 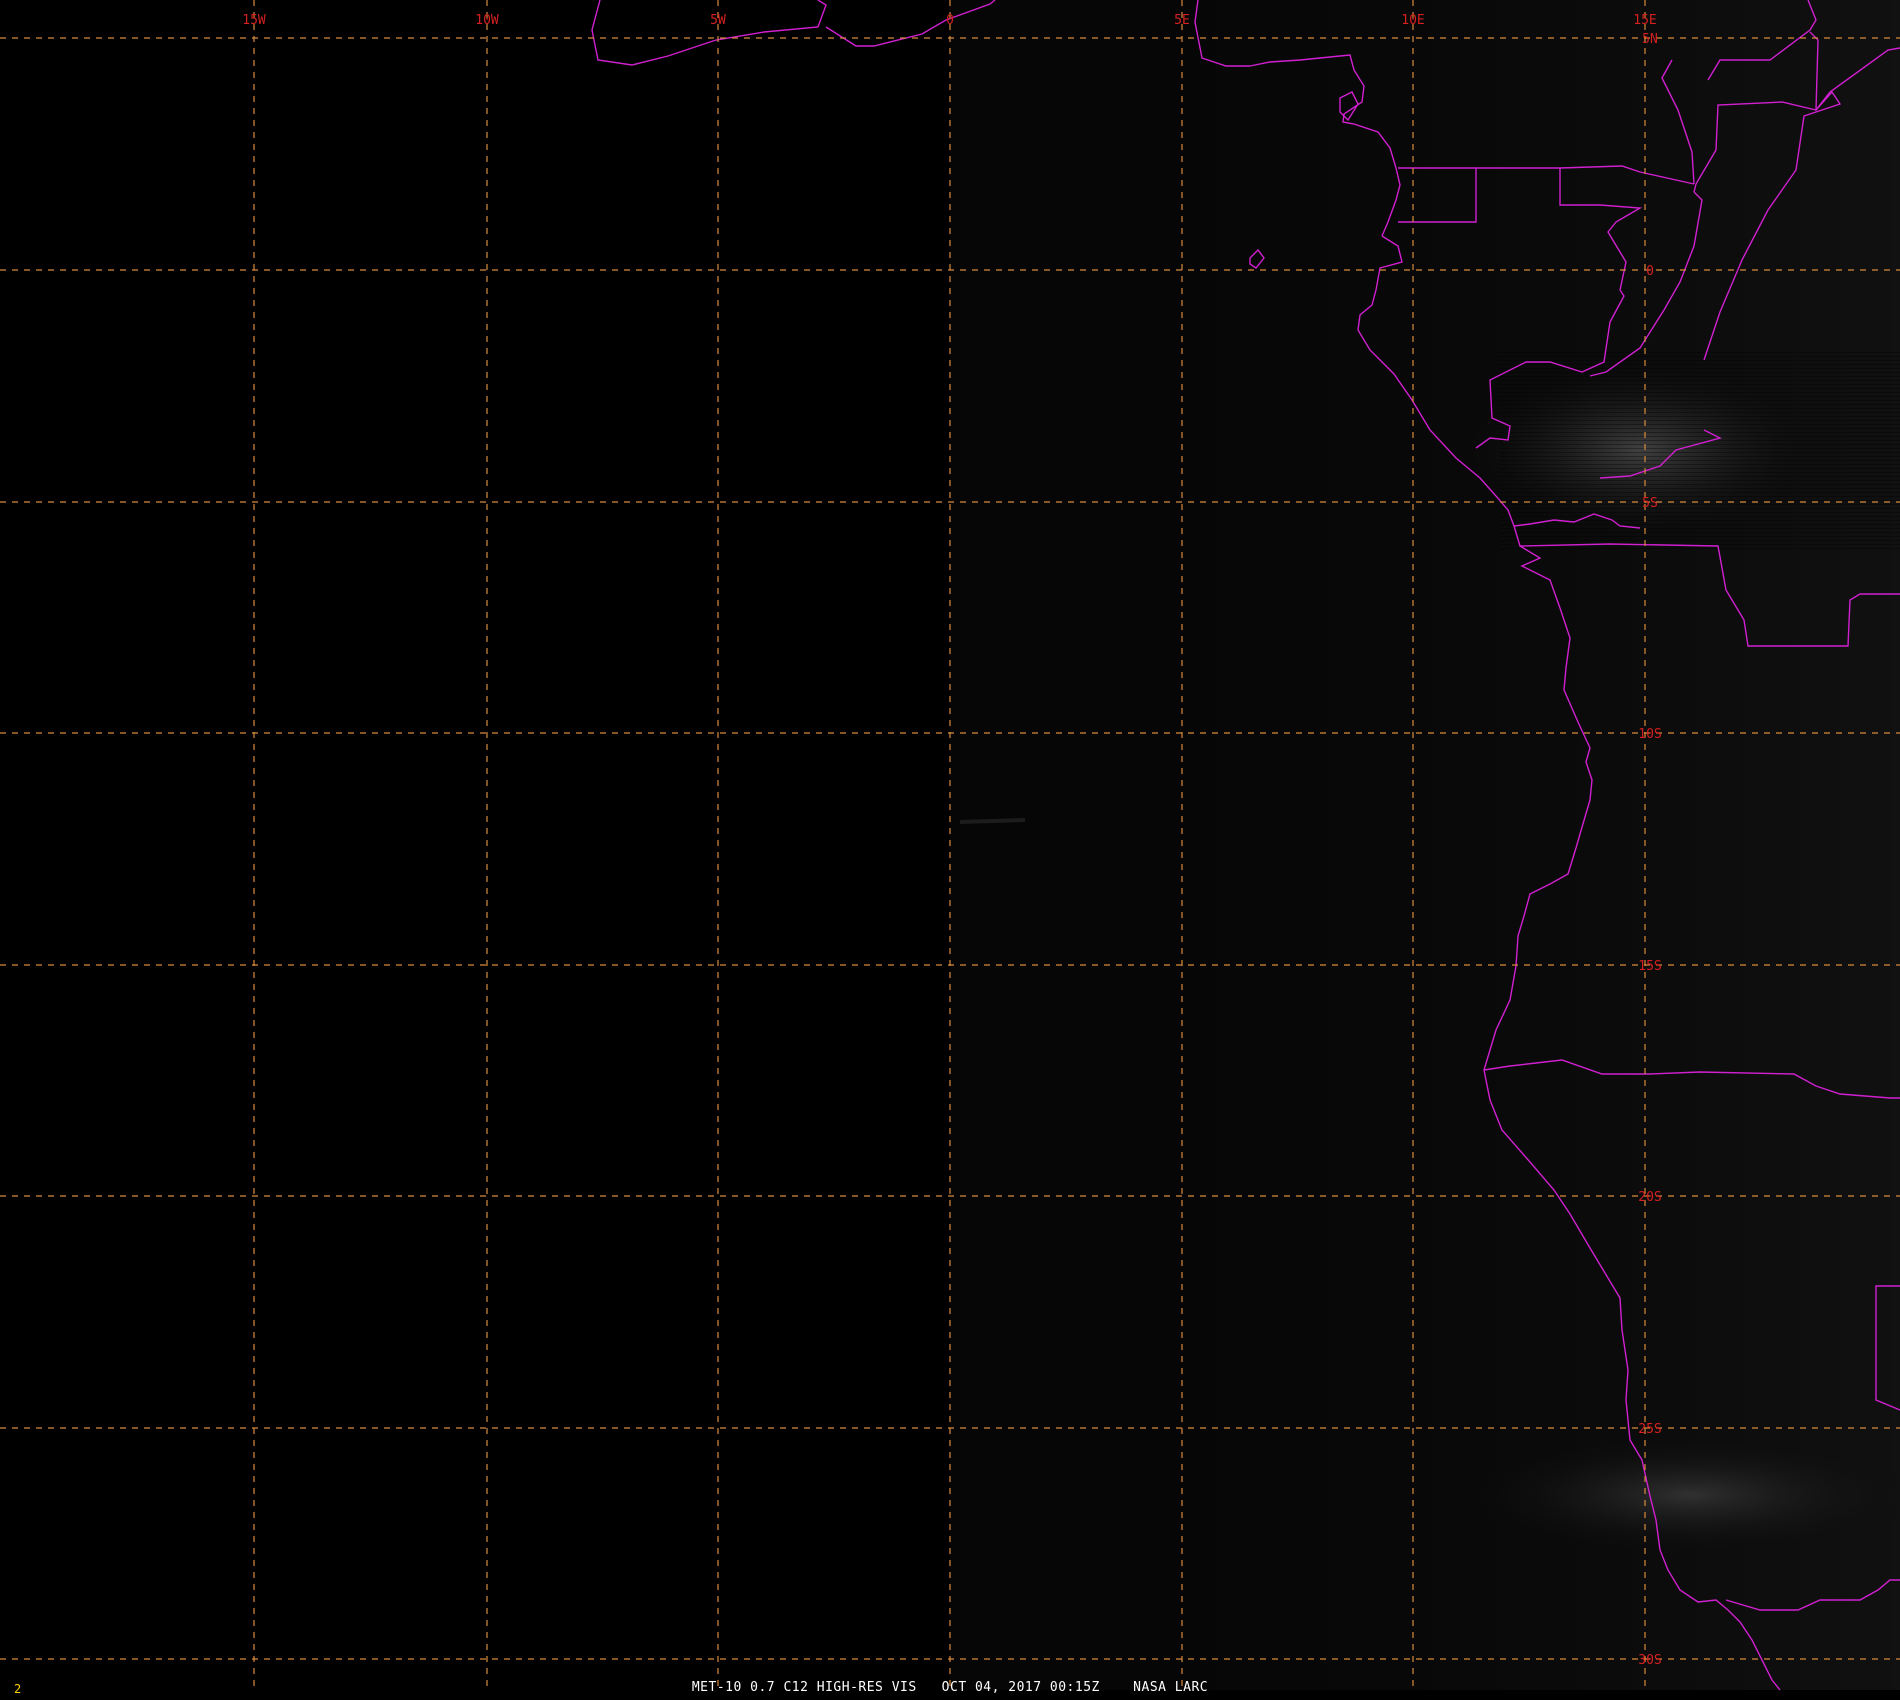 What do you see at coordinates (18, 1689) in the screenshot?
I see `frame-number: 2` at bounding box center [18, 1689].